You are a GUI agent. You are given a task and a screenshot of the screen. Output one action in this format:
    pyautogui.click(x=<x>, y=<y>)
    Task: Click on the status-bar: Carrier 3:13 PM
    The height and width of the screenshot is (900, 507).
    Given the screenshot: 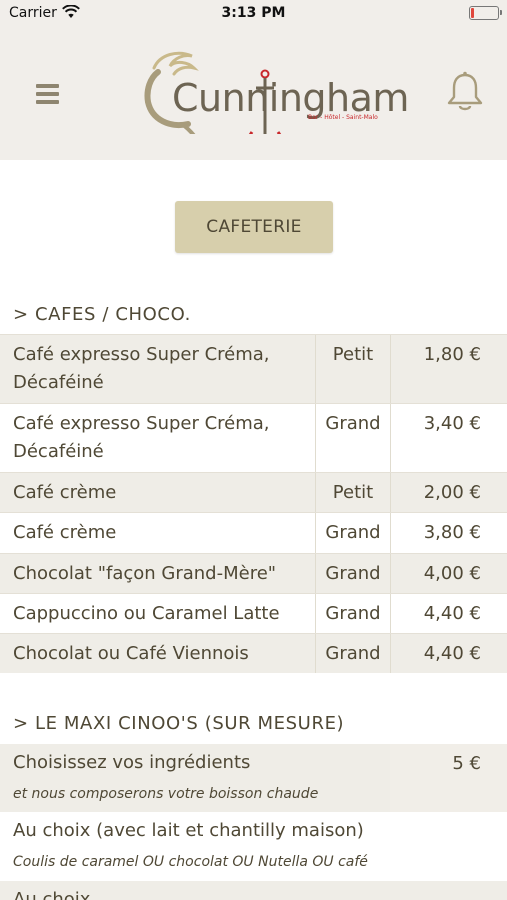 What is the action you would take?
    pyautogui.click(x=253, y=13)
    